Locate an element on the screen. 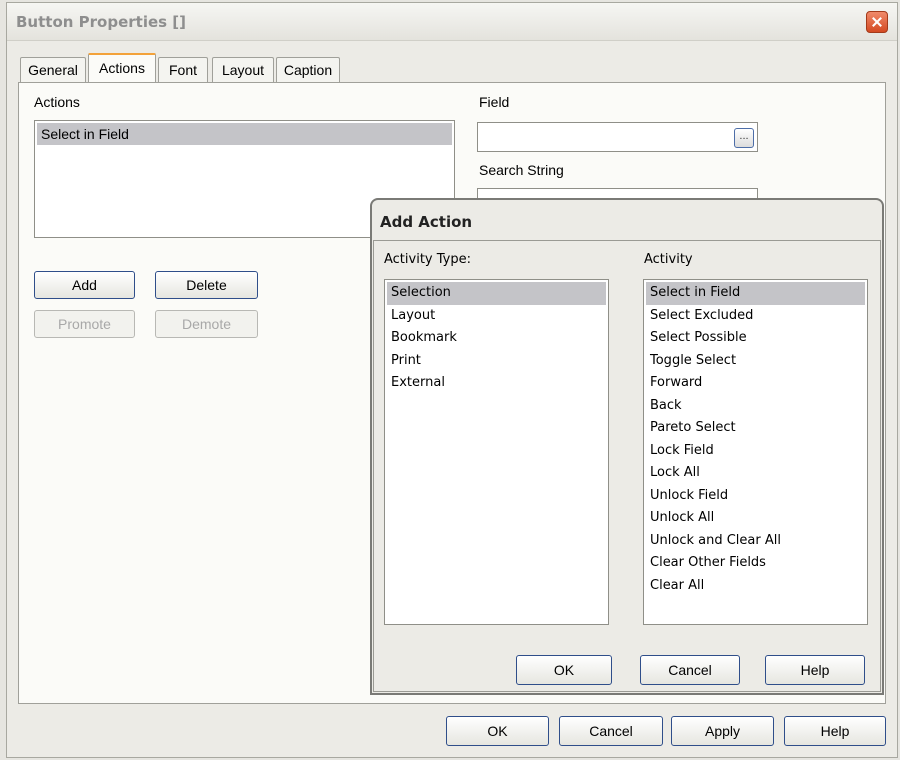 The image size is (900, 760). activity-item: Lock All is located at coordinates (755, 473).